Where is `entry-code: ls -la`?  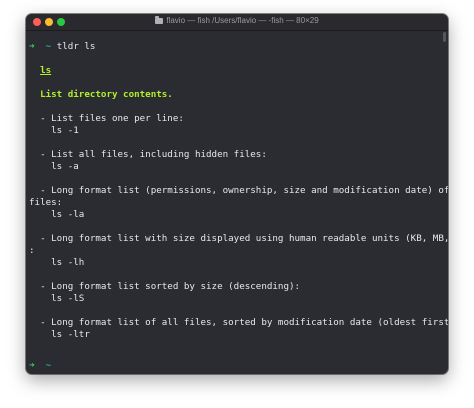
entry-code: ls -la is located at coordinates (68, 214).